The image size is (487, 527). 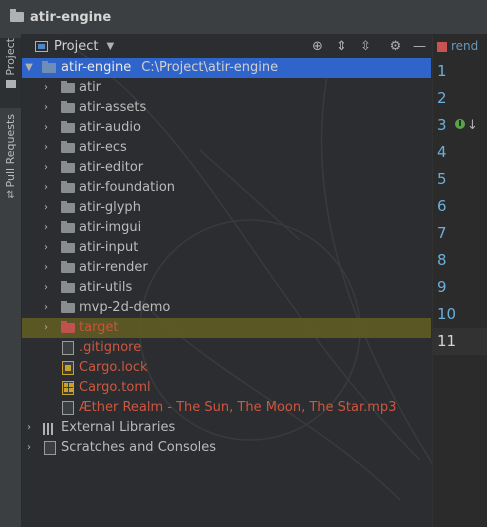 What do you see at coordinates (125, 307) in the screenshot?
I see `folder-label: mvp-2d-demo` at bounding box center [125, 307].